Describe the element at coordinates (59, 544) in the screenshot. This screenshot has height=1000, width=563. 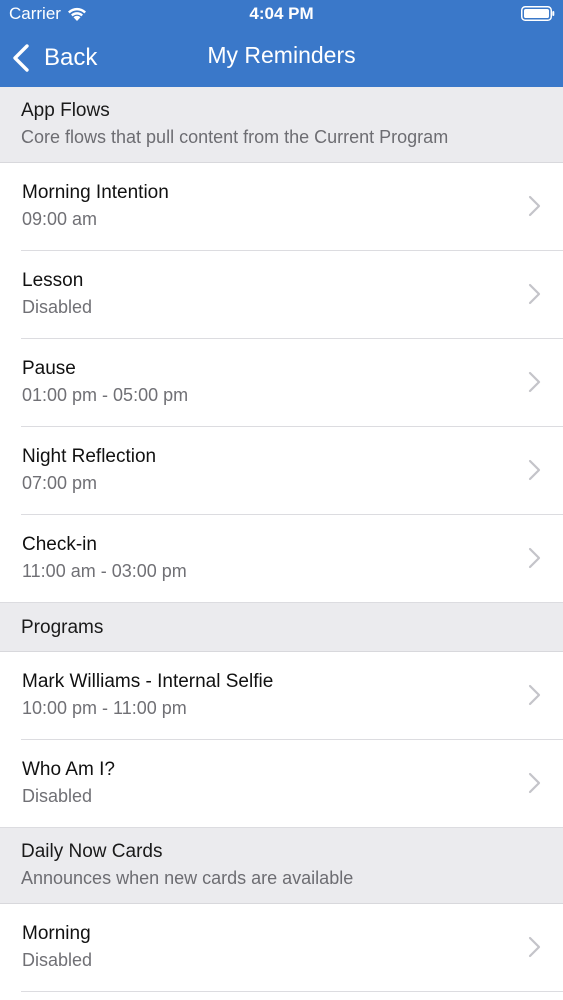
I see `reminder-title: Check-in` at that location.